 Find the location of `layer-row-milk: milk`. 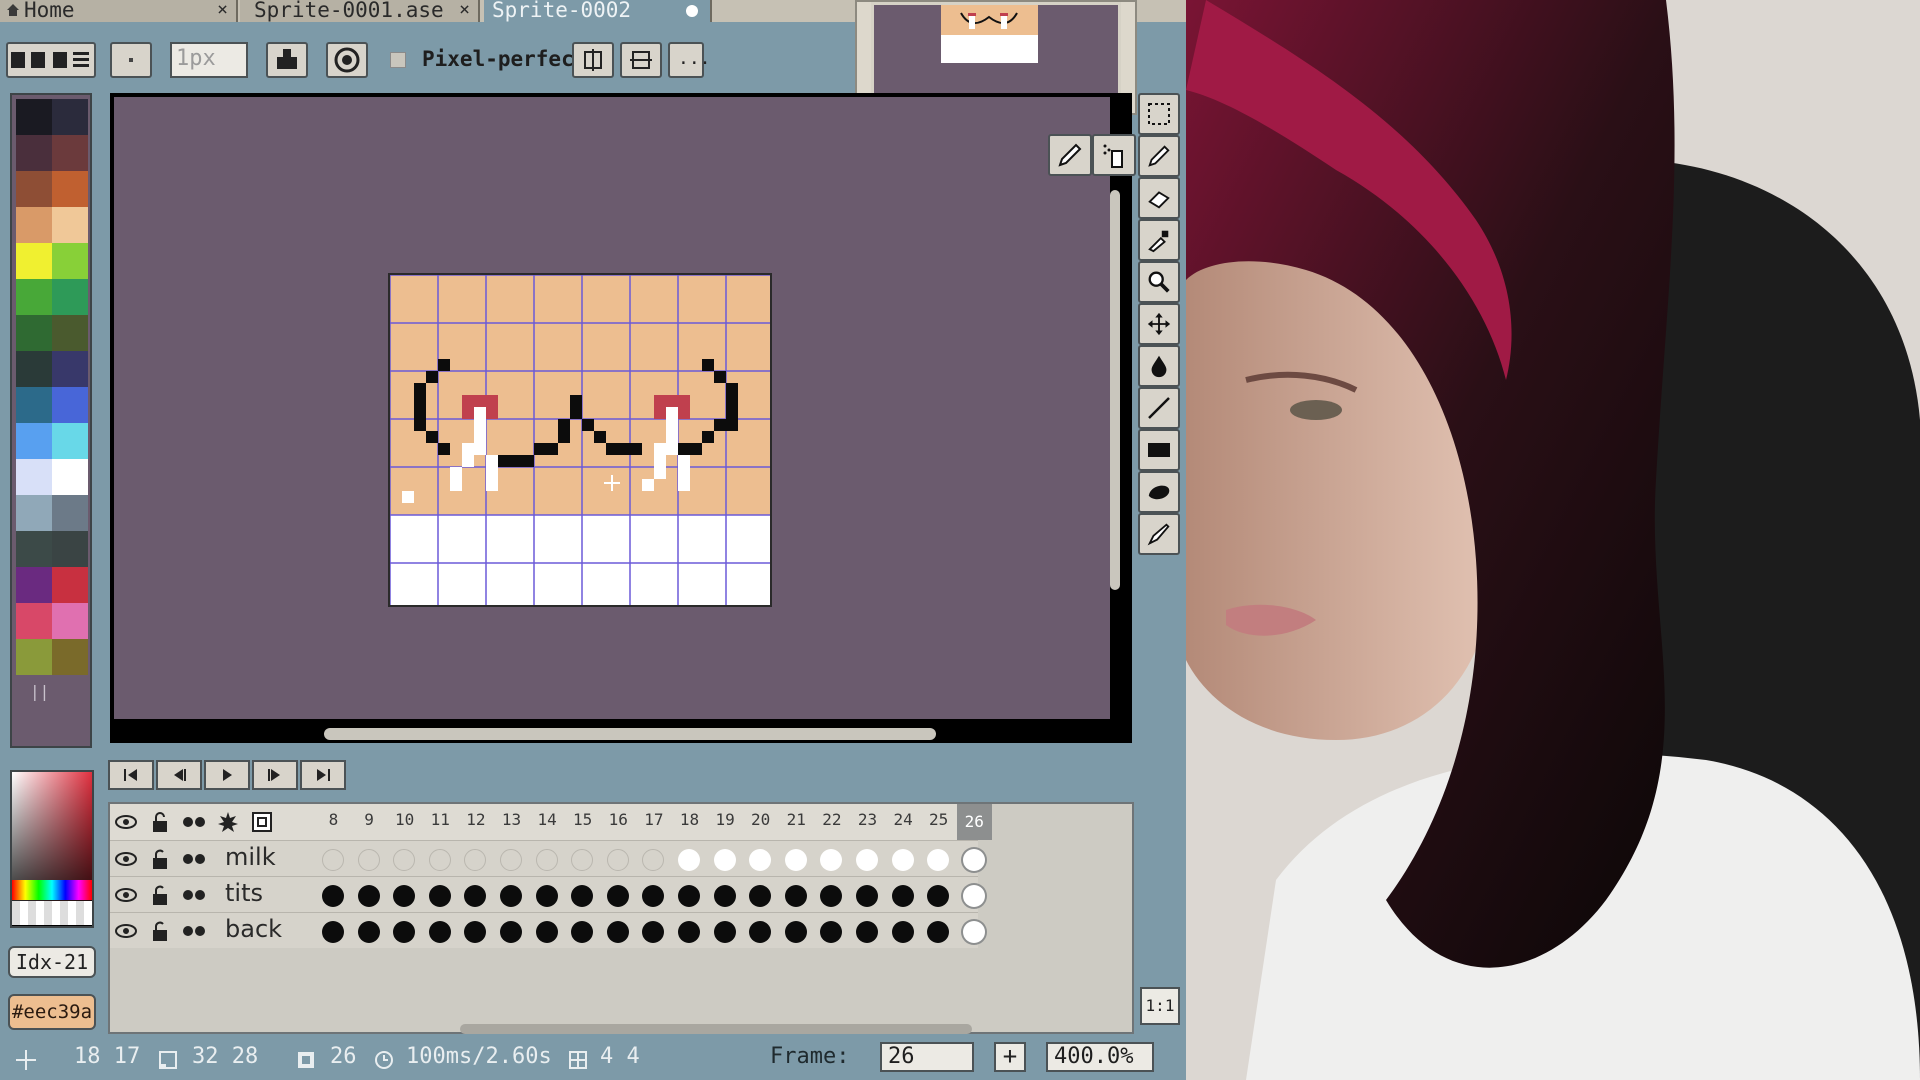

layer-row-milk: milk is located at coordinates (547, 858).